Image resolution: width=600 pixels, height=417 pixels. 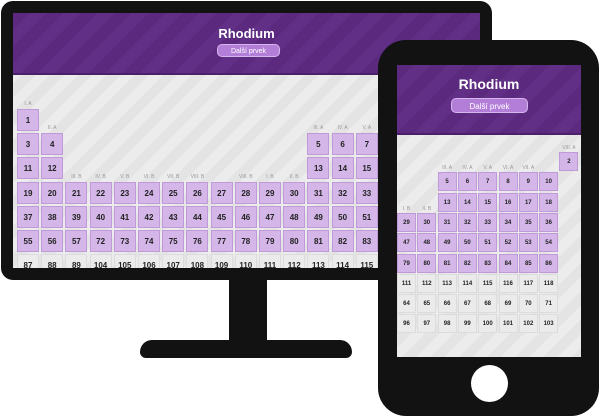 I want to click on element-cell-11: 11, so click(x=28, y=168).